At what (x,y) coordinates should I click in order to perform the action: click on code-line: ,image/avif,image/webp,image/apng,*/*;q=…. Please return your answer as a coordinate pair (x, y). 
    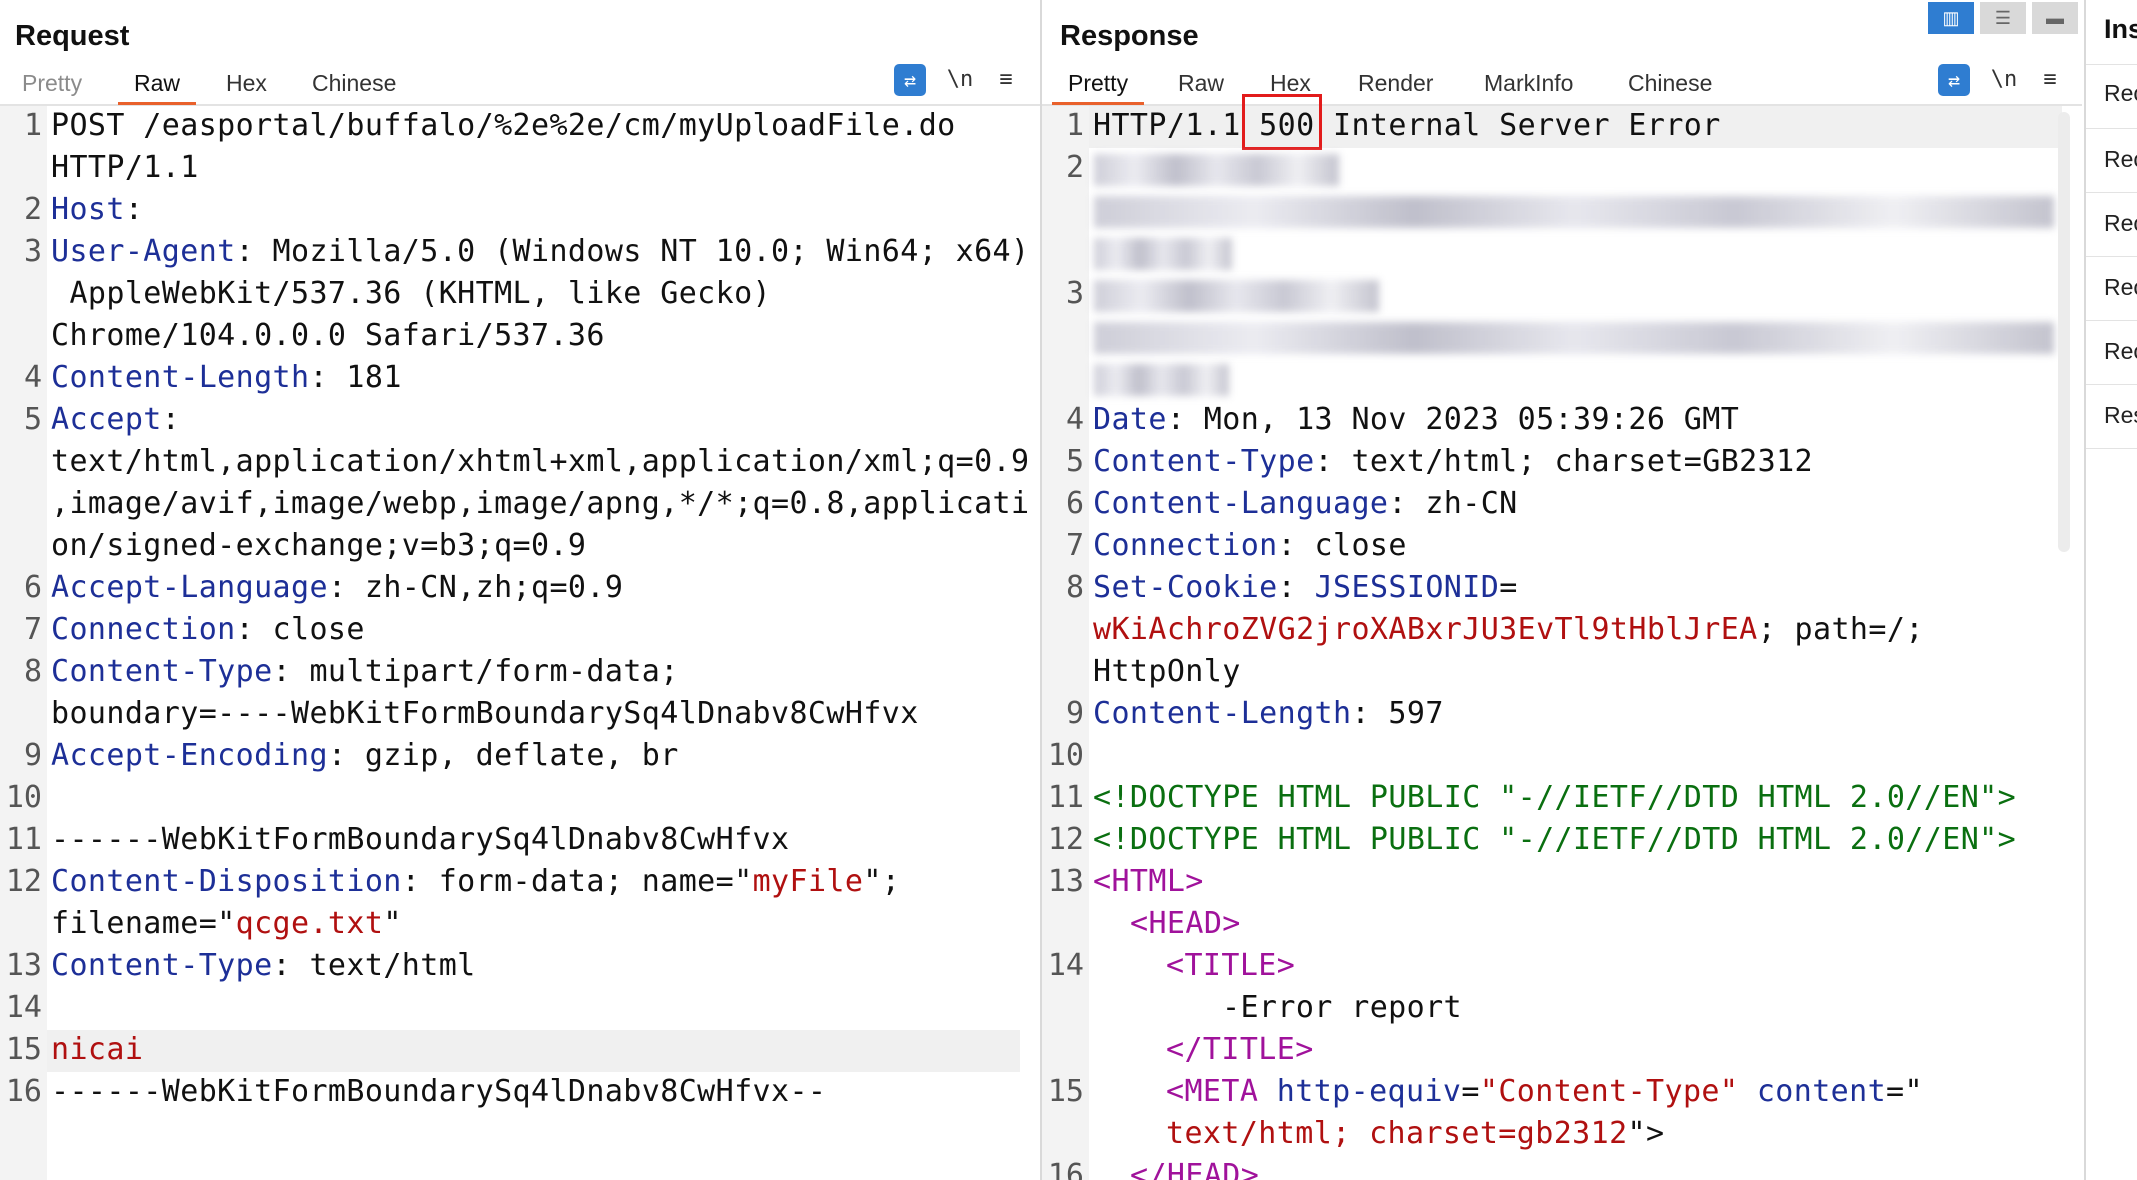
    Looking at the image, I should click on (540, 503).